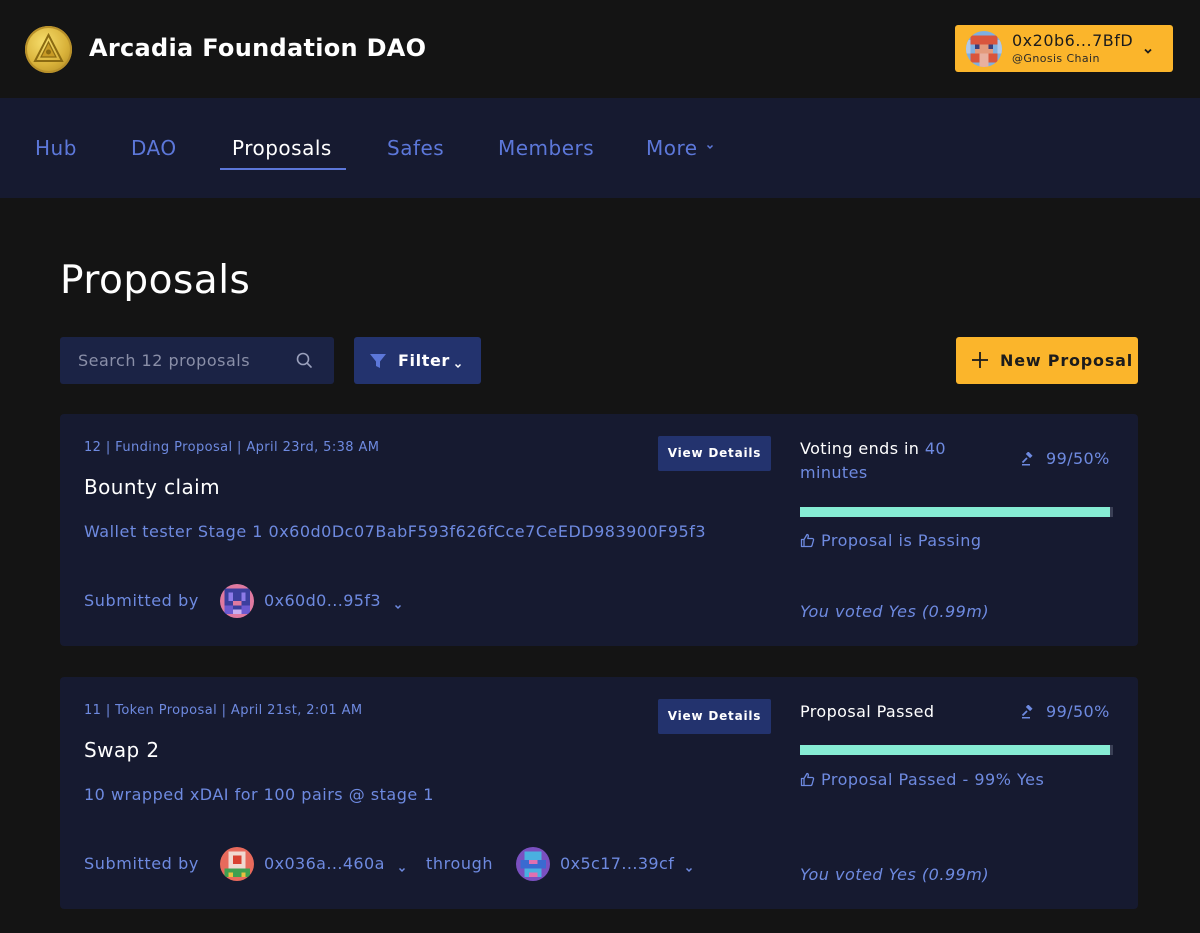 This screenshot has width=1200, height=933. What do you see at coordinates (324, 863) in the screenshot?
I see `submitter-address: 0x036a...460a` at bounding box center [324, 863].